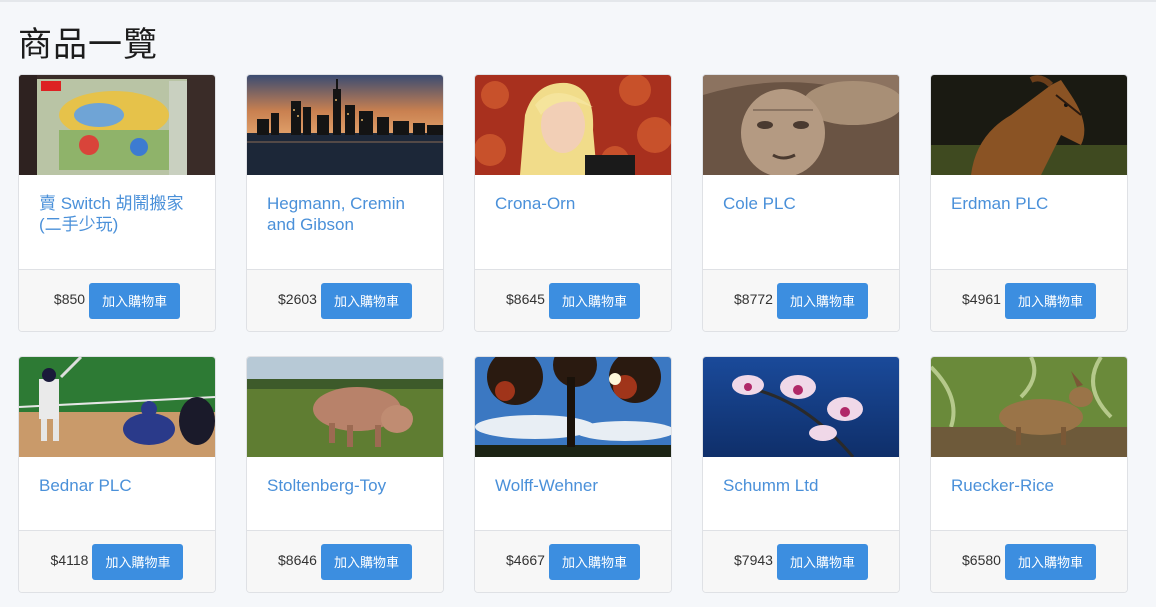 Image resolution: width=1156 pixels, height=607 pixels. I want to click on card-footer: $8772 加入購物車, so click(801, 300).